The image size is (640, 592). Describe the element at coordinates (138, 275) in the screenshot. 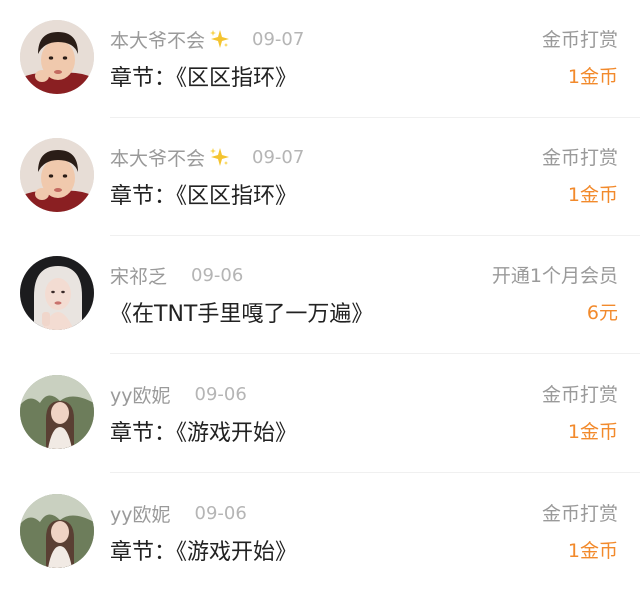

I see `username: 宋祁乏` at that location.